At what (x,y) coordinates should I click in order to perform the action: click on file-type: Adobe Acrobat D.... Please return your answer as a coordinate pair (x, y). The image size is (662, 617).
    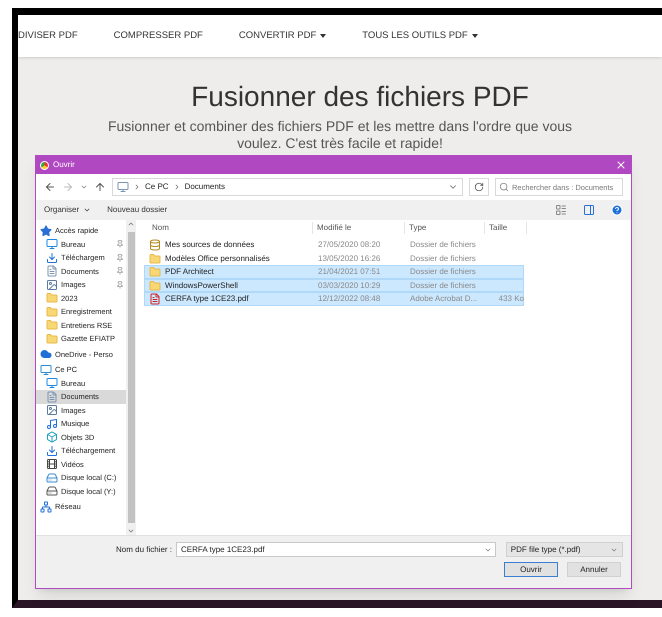
    Looking at the image, I should click on (443, 299).